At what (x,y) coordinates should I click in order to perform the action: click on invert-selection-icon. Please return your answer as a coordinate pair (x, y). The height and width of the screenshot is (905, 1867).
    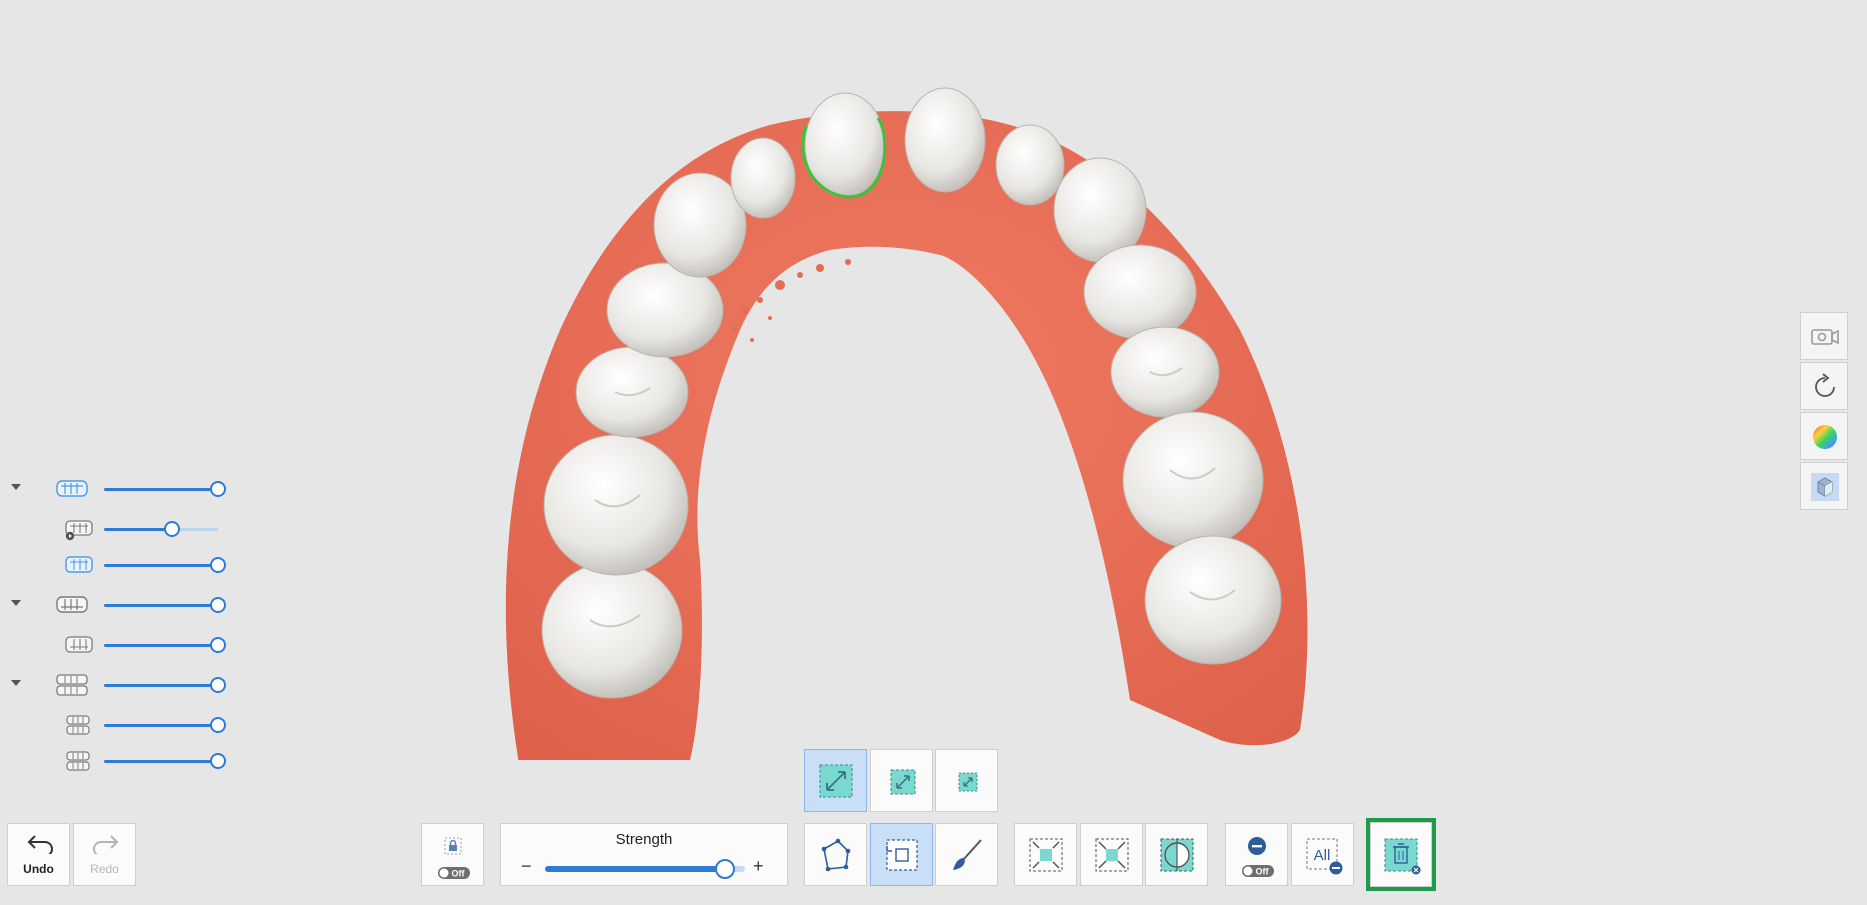
    Looking at the image, I should click on (1177, 855).